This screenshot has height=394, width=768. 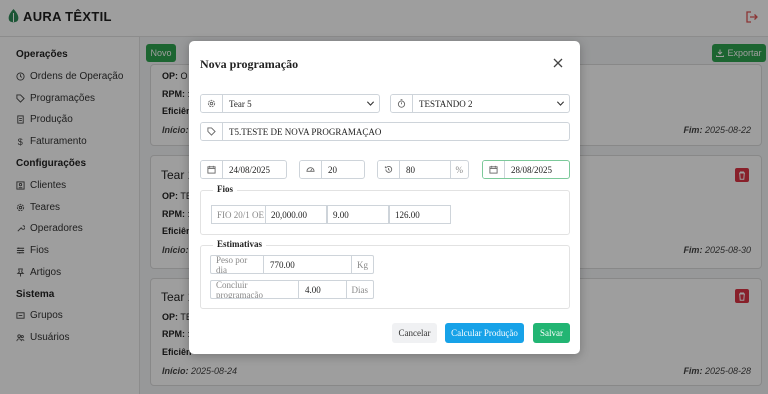 I want to click on end-date-value: 28/08/2025, so click(x=532, y=169).